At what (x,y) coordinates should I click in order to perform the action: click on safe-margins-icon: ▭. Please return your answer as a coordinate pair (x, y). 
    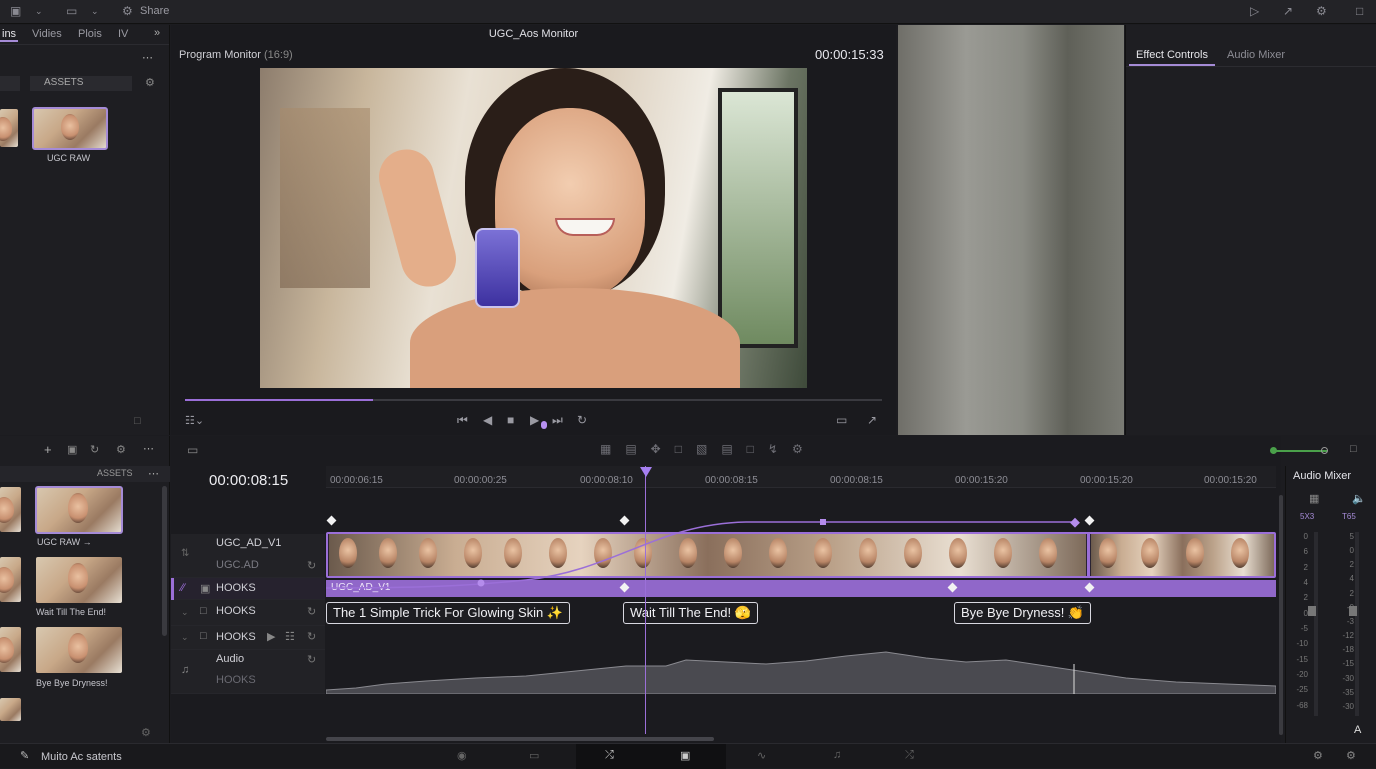
    Looking at the image, I should click on (841, 420).